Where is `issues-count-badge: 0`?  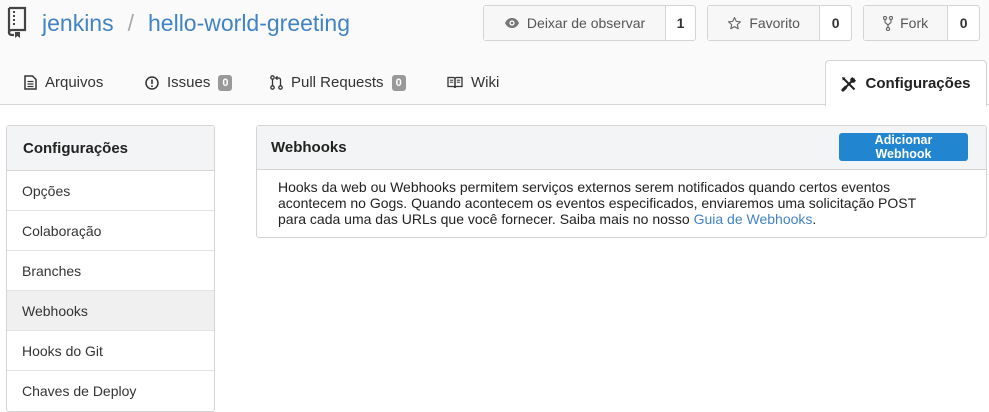 issues-count-badge: 0 is located at coordinates (225, 82).